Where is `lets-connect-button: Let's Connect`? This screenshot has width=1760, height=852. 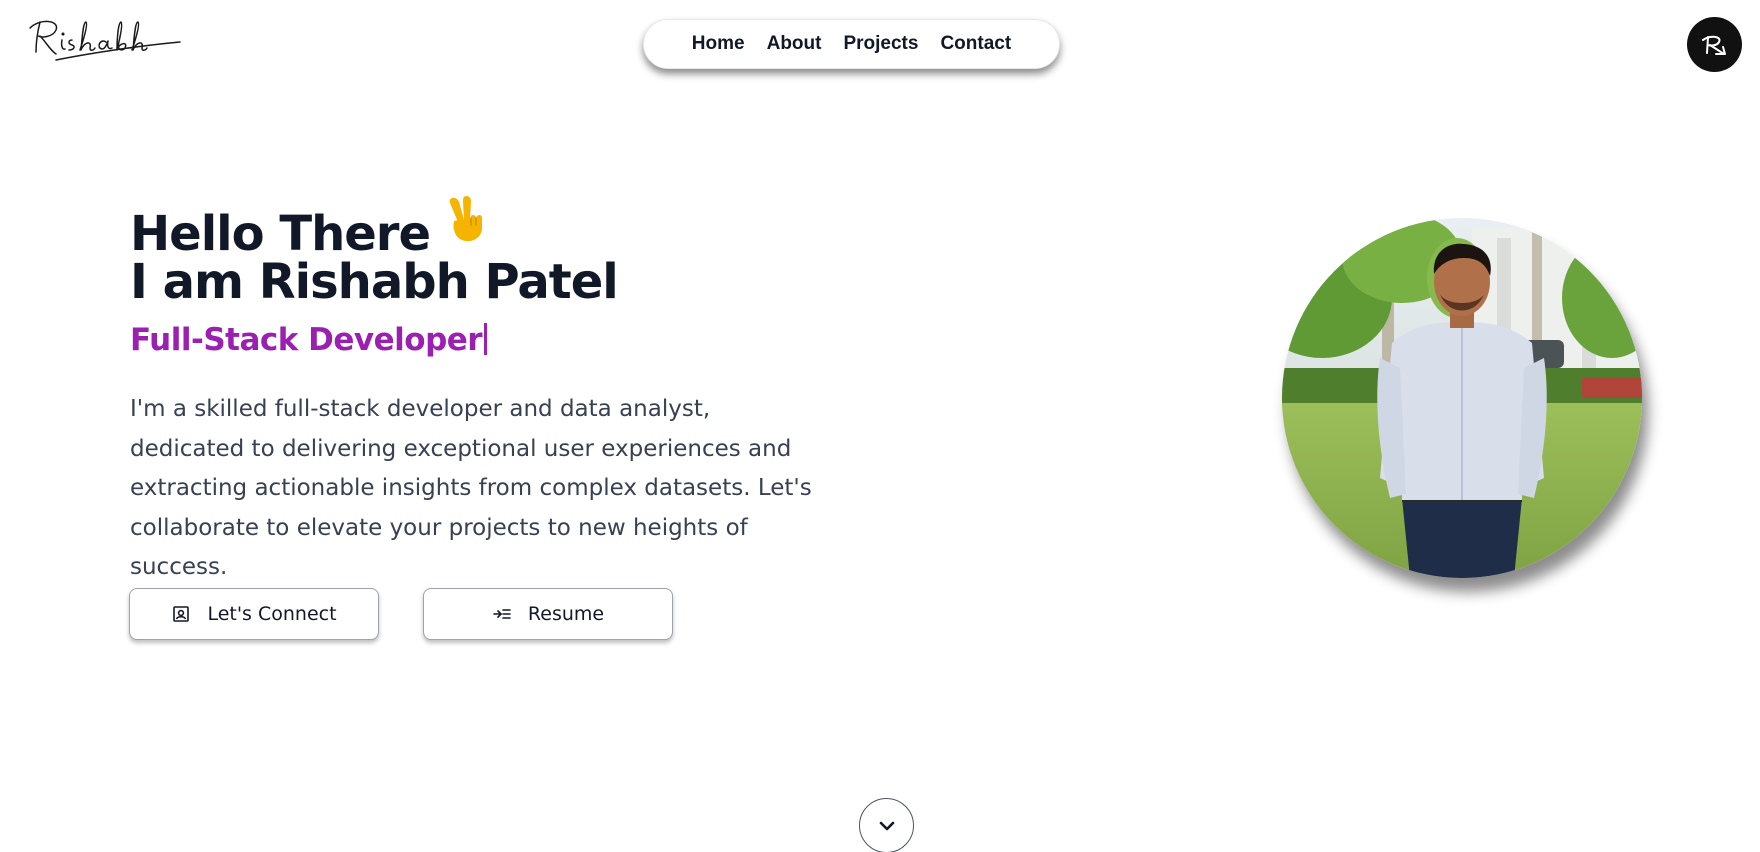 lets-connect-button: Let's Connect is located at coordinates (254, 614).